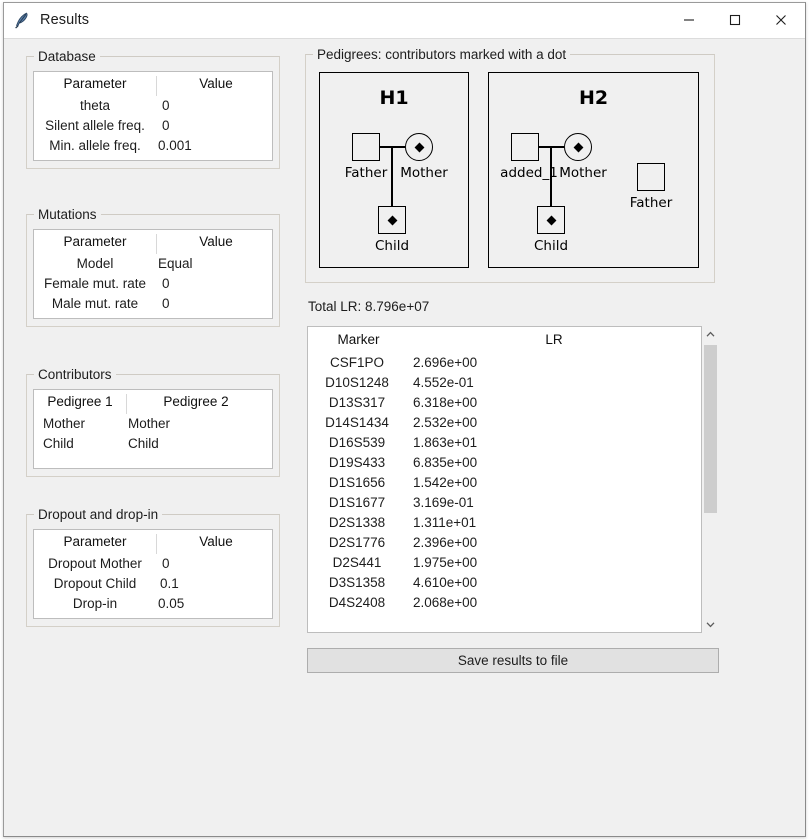  I want to click on table-row: D1S1656 1.542e+00, so click(504, 485).